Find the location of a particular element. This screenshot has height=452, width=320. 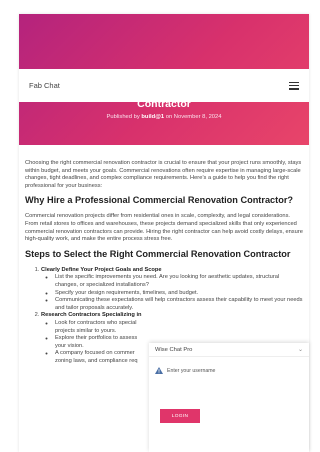

site-brand: Fab Chat is located at coordinates (44, 85).